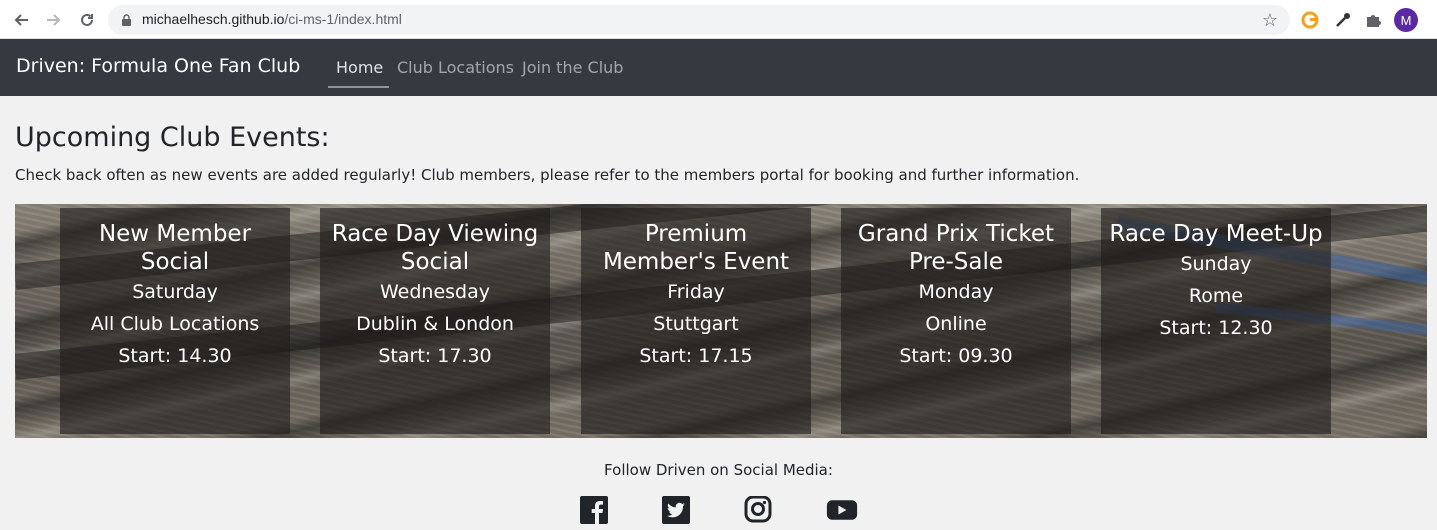  What do you see at coordinates (572, 67) in the screenshot?
I see `nav-link-join-the-club: Join the Club` at bounding box center [572, 67].